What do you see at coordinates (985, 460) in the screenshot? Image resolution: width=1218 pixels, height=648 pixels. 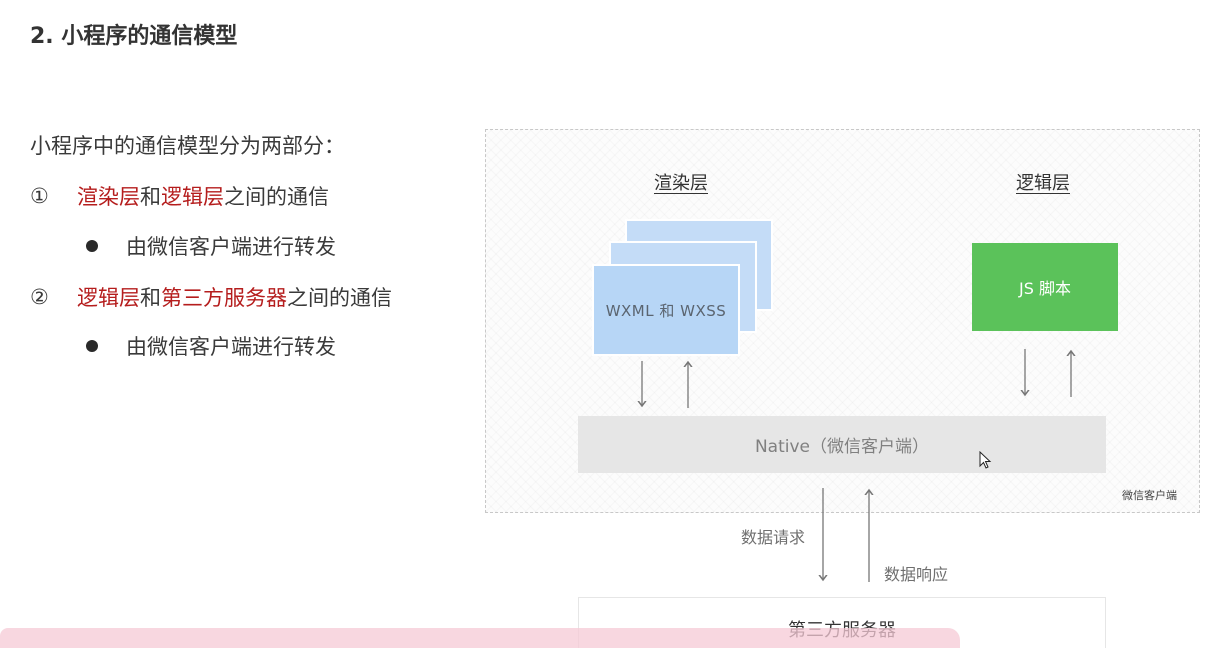 I see `mouse-cursor-icon` at bounding box center [985, 460].